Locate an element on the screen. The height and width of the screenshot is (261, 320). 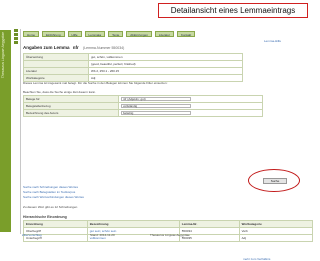
search-link: Suche nach Belegstellen im Textkorpus is located at coordinates (49, 192).